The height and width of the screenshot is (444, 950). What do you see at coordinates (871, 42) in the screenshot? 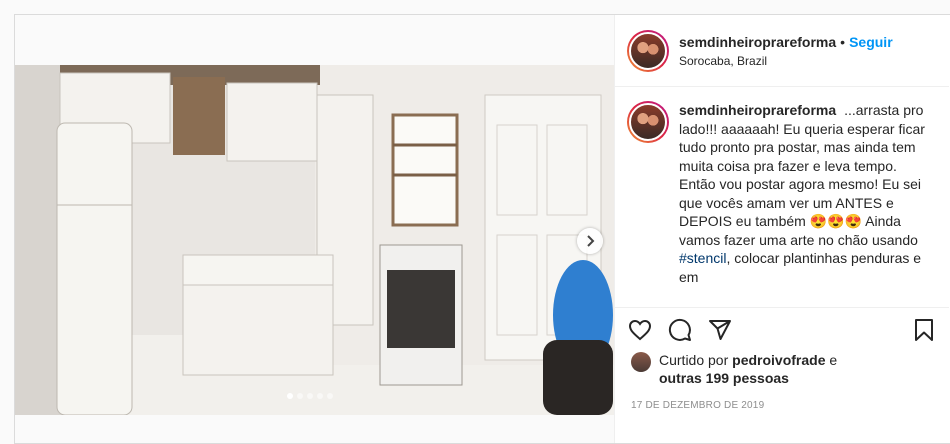
I see `follow-button: Seguir` at bounding box center [871, 42].